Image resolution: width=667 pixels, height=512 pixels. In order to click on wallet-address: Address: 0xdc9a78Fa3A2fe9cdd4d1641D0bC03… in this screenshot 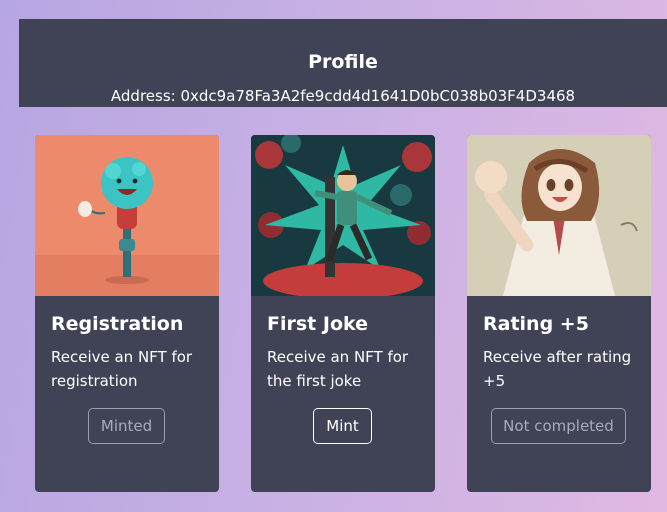, I will do `click(343, 96)`.